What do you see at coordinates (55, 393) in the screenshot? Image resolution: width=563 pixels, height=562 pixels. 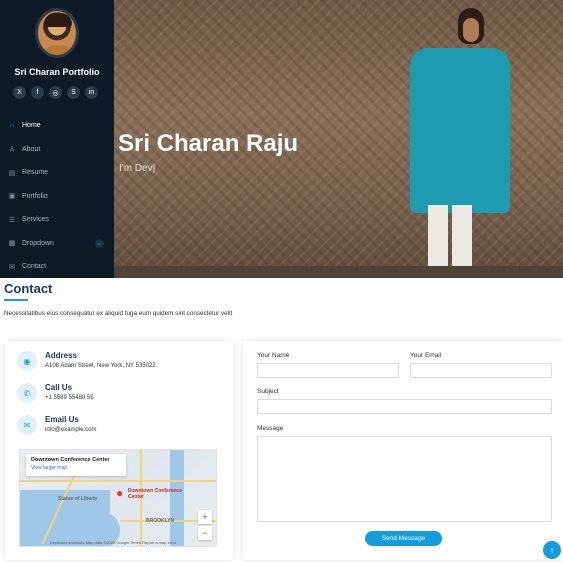 I see `call-item: ✆ Call Us +1 5589 55488 55` at bounding box center [55, 393].